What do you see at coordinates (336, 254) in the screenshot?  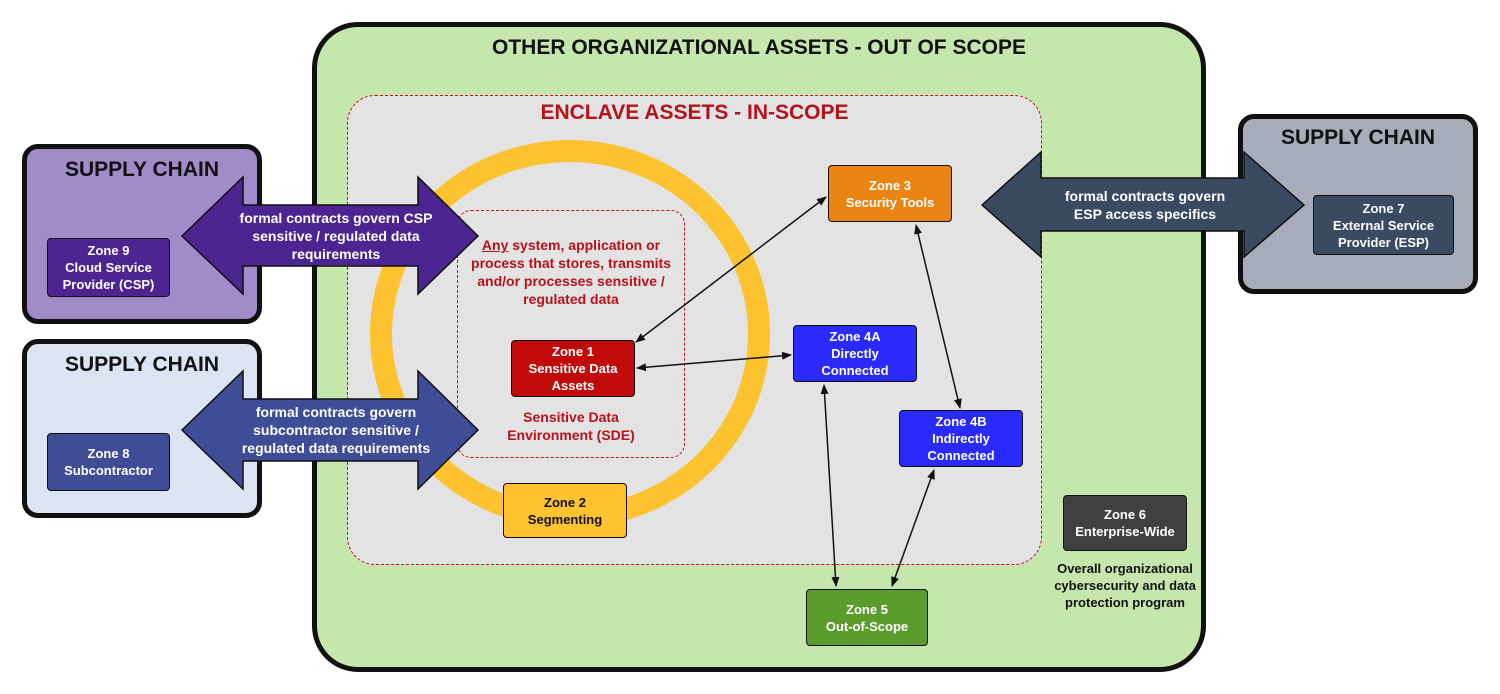 I see `arrow-text-line: requirements` at bounding box center [336, 254].